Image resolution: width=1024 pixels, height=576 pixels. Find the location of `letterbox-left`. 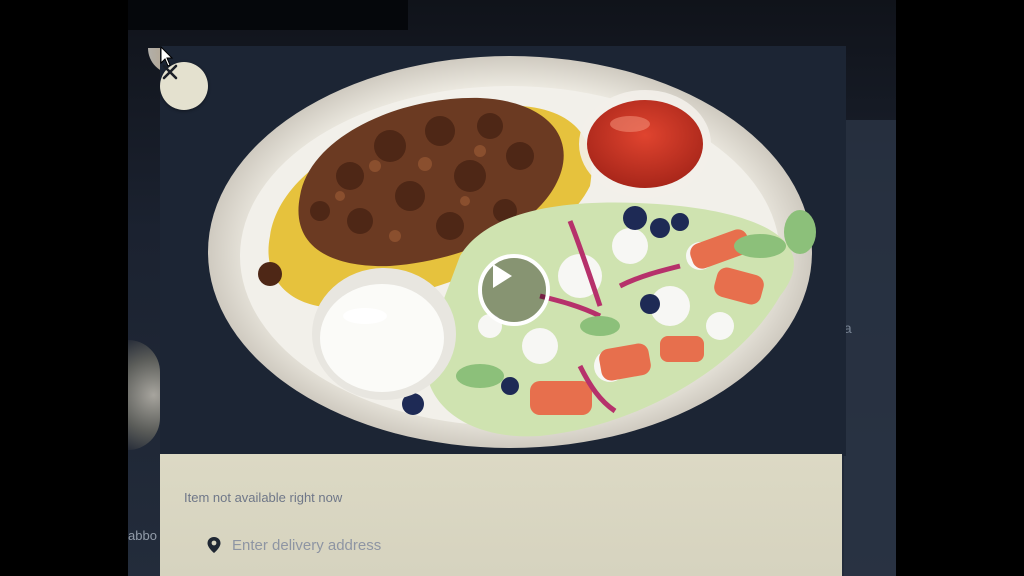

letterbox-left is located at coordinates (64, 288).